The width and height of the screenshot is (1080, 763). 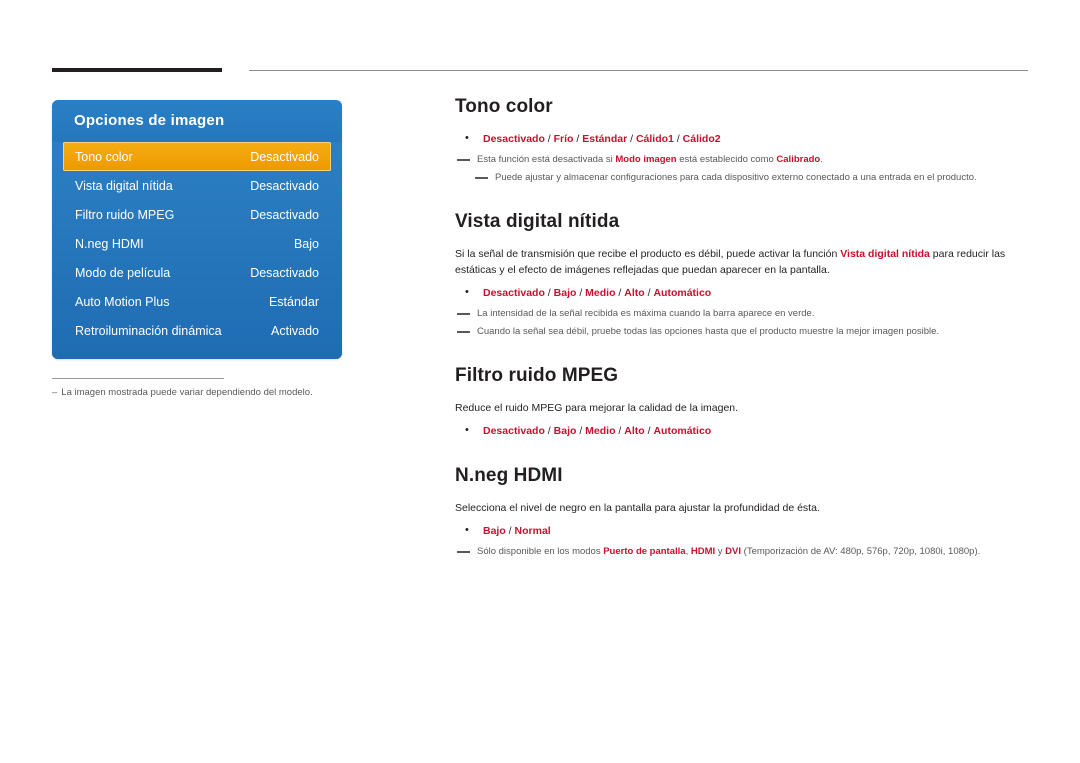 What do you see at coordinates (197, 301) in the screenshot?
I see `menu-item-auto-motion-plus: Auto Motion Plus Estándar` at bounding box center [197, 301].